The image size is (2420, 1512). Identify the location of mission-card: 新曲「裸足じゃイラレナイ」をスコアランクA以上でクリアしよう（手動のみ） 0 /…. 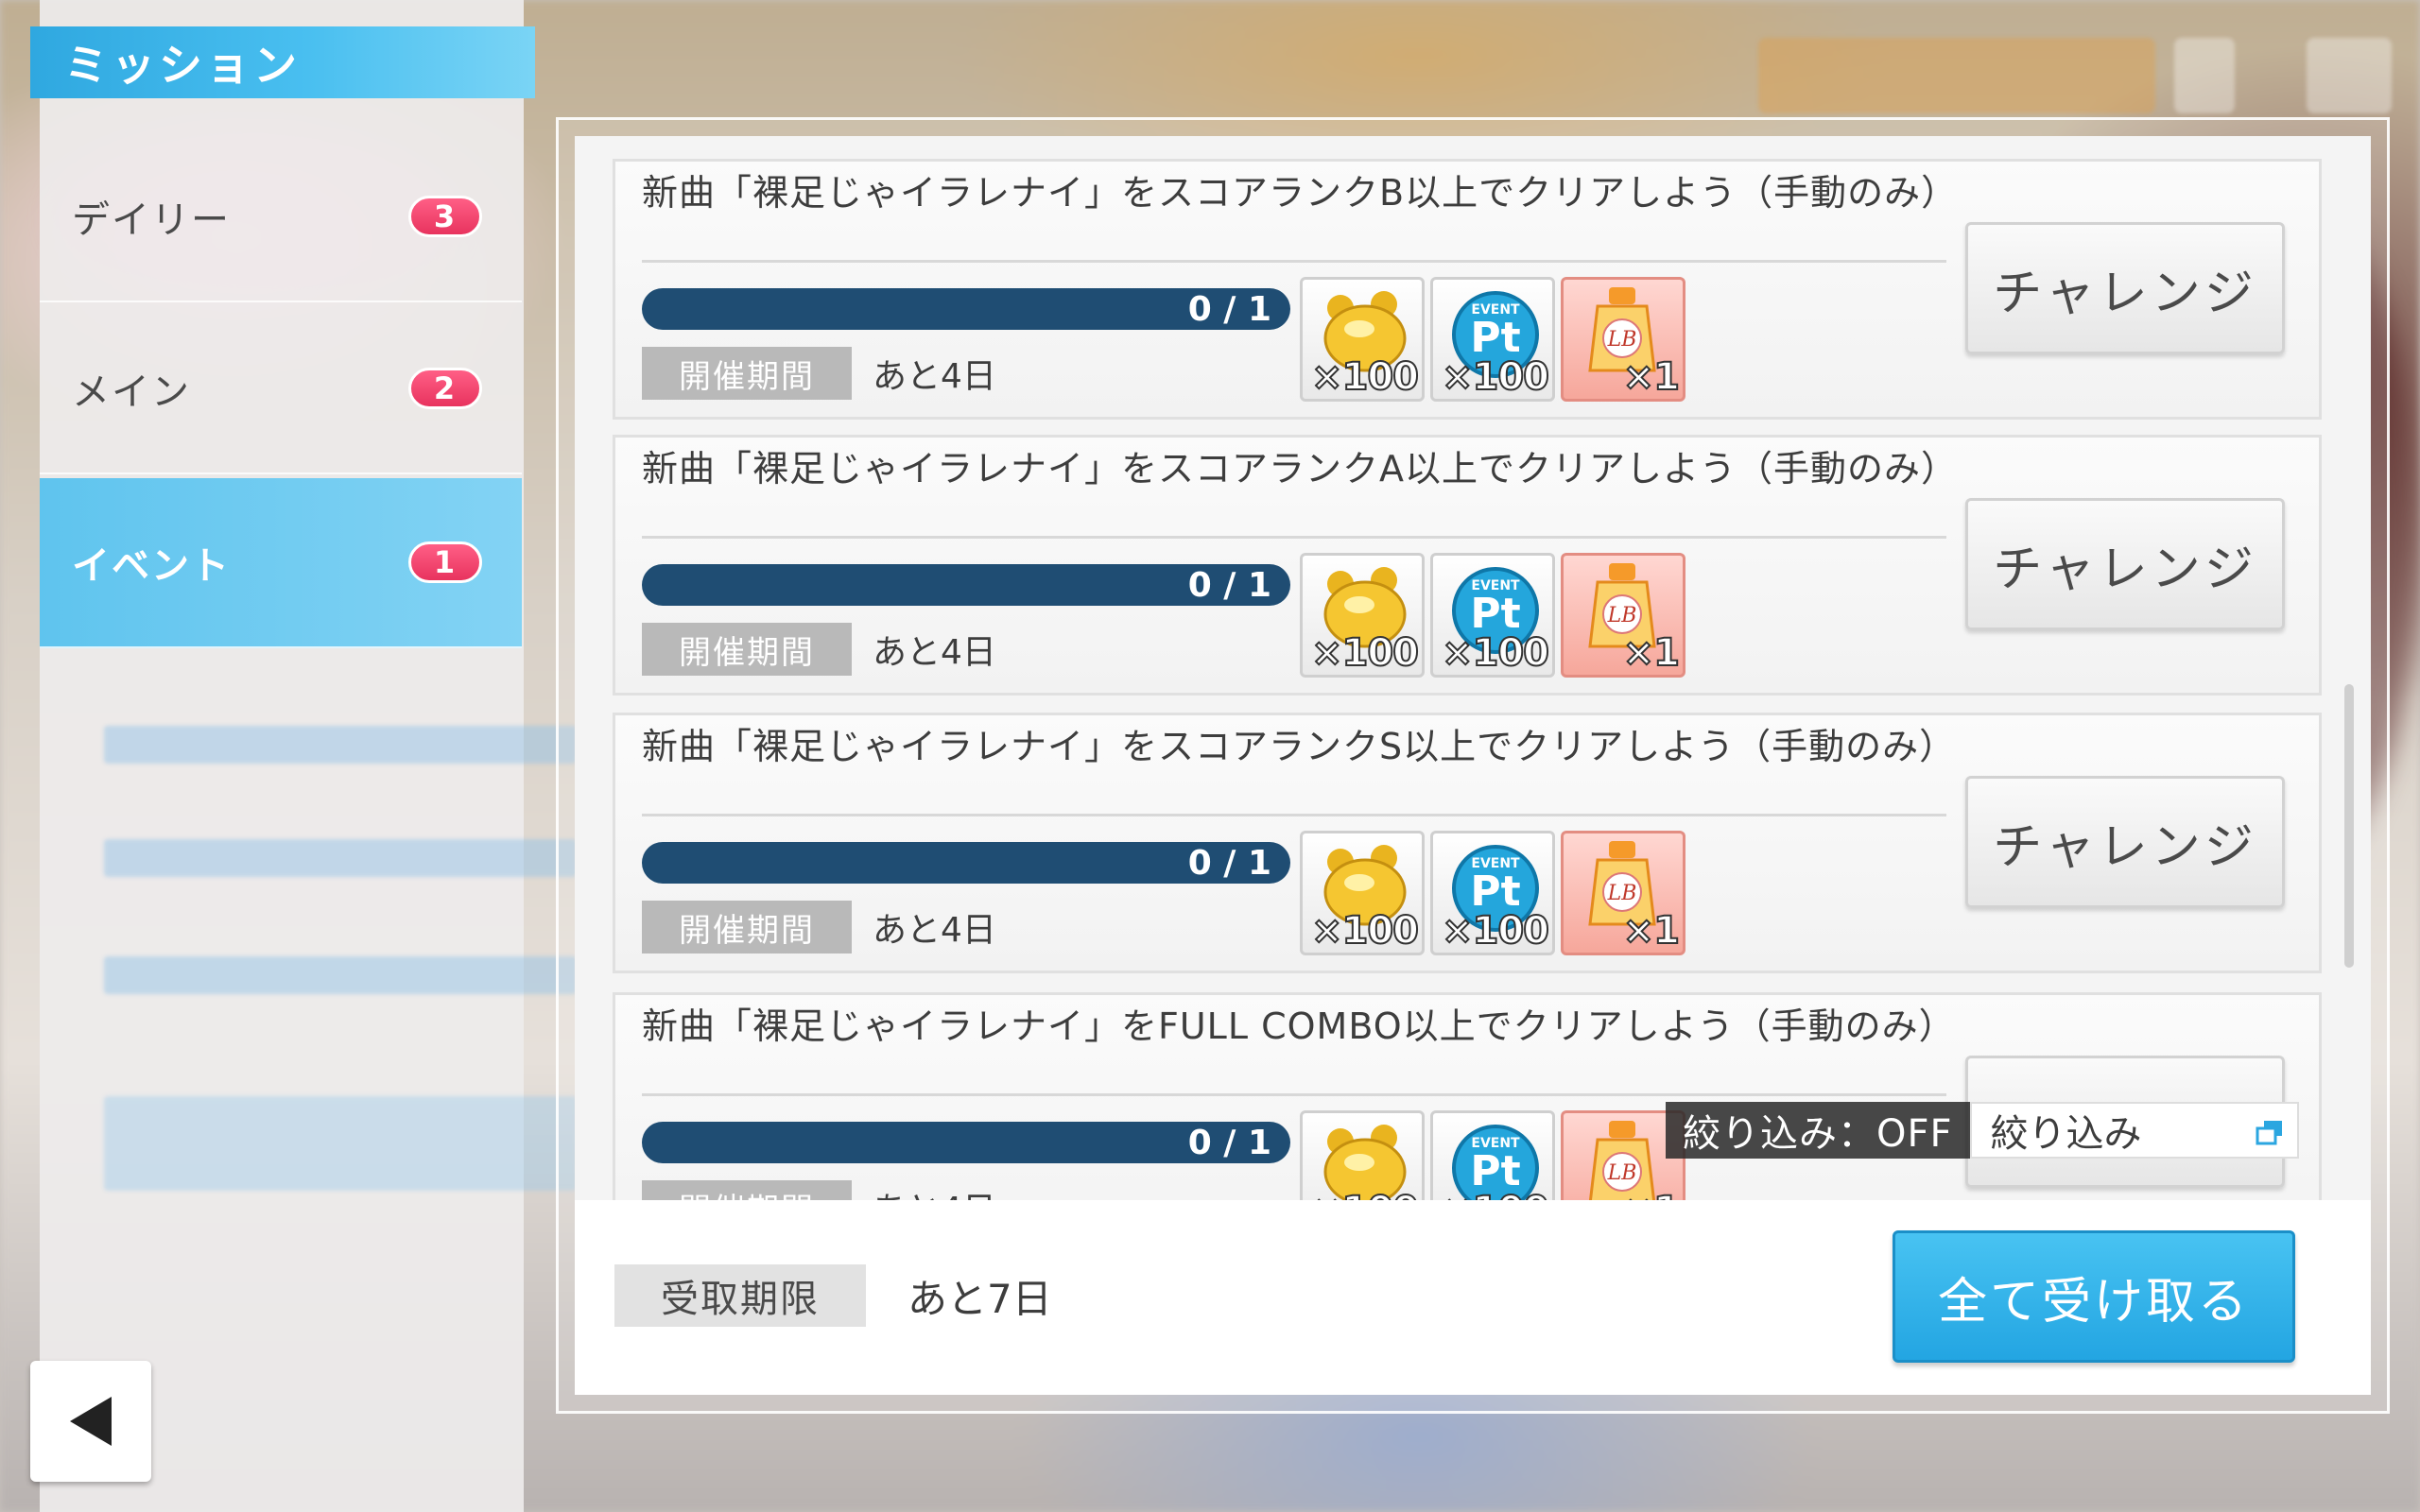
(1467, 565).